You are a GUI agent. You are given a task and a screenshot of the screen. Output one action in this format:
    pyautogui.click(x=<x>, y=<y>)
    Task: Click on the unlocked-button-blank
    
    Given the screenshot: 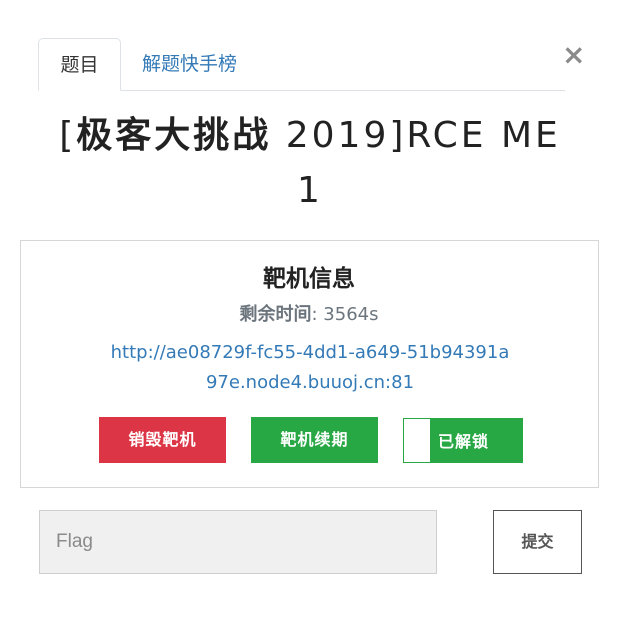 What is the action you would take?
    pyautogui.click(x=417, y=440)
    